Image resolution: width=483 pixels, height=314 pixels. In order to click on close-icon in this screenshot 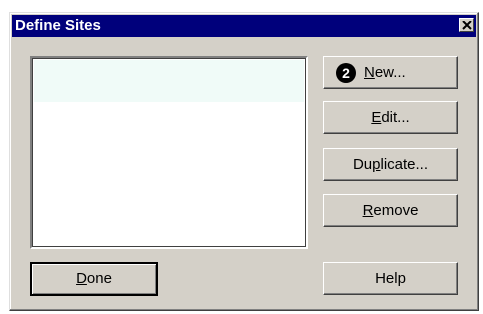, I will do `click(467, 25)`.